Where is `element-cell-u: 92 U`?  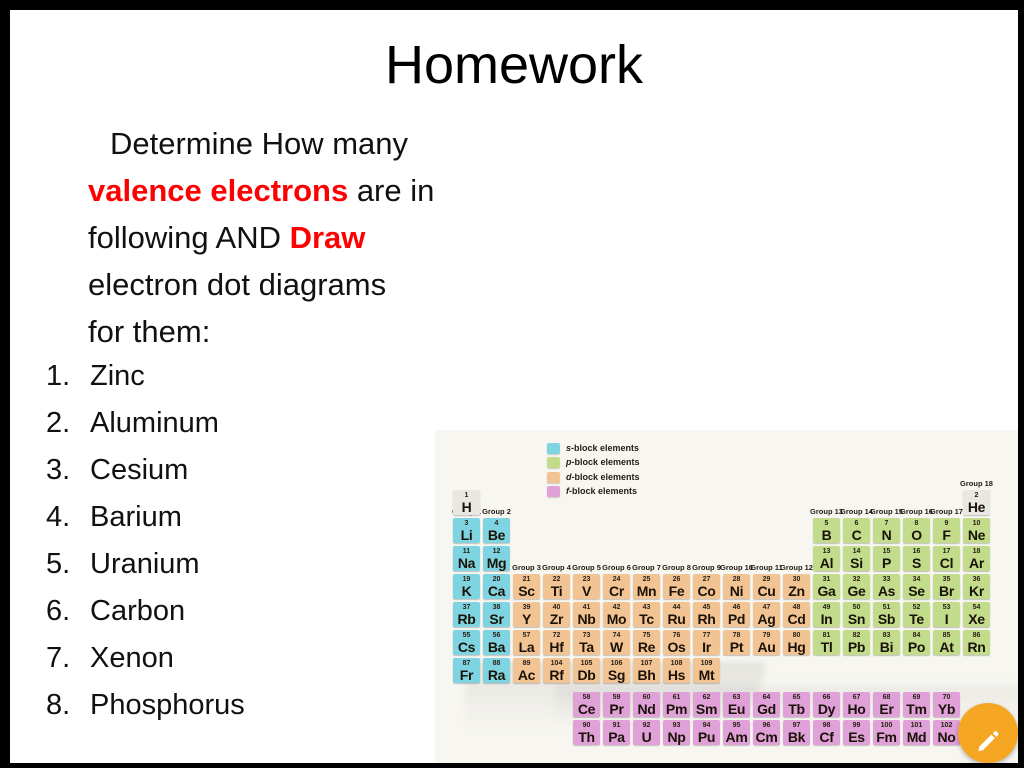
element-cell-u: 92 U is located at coordinates (646, 732).